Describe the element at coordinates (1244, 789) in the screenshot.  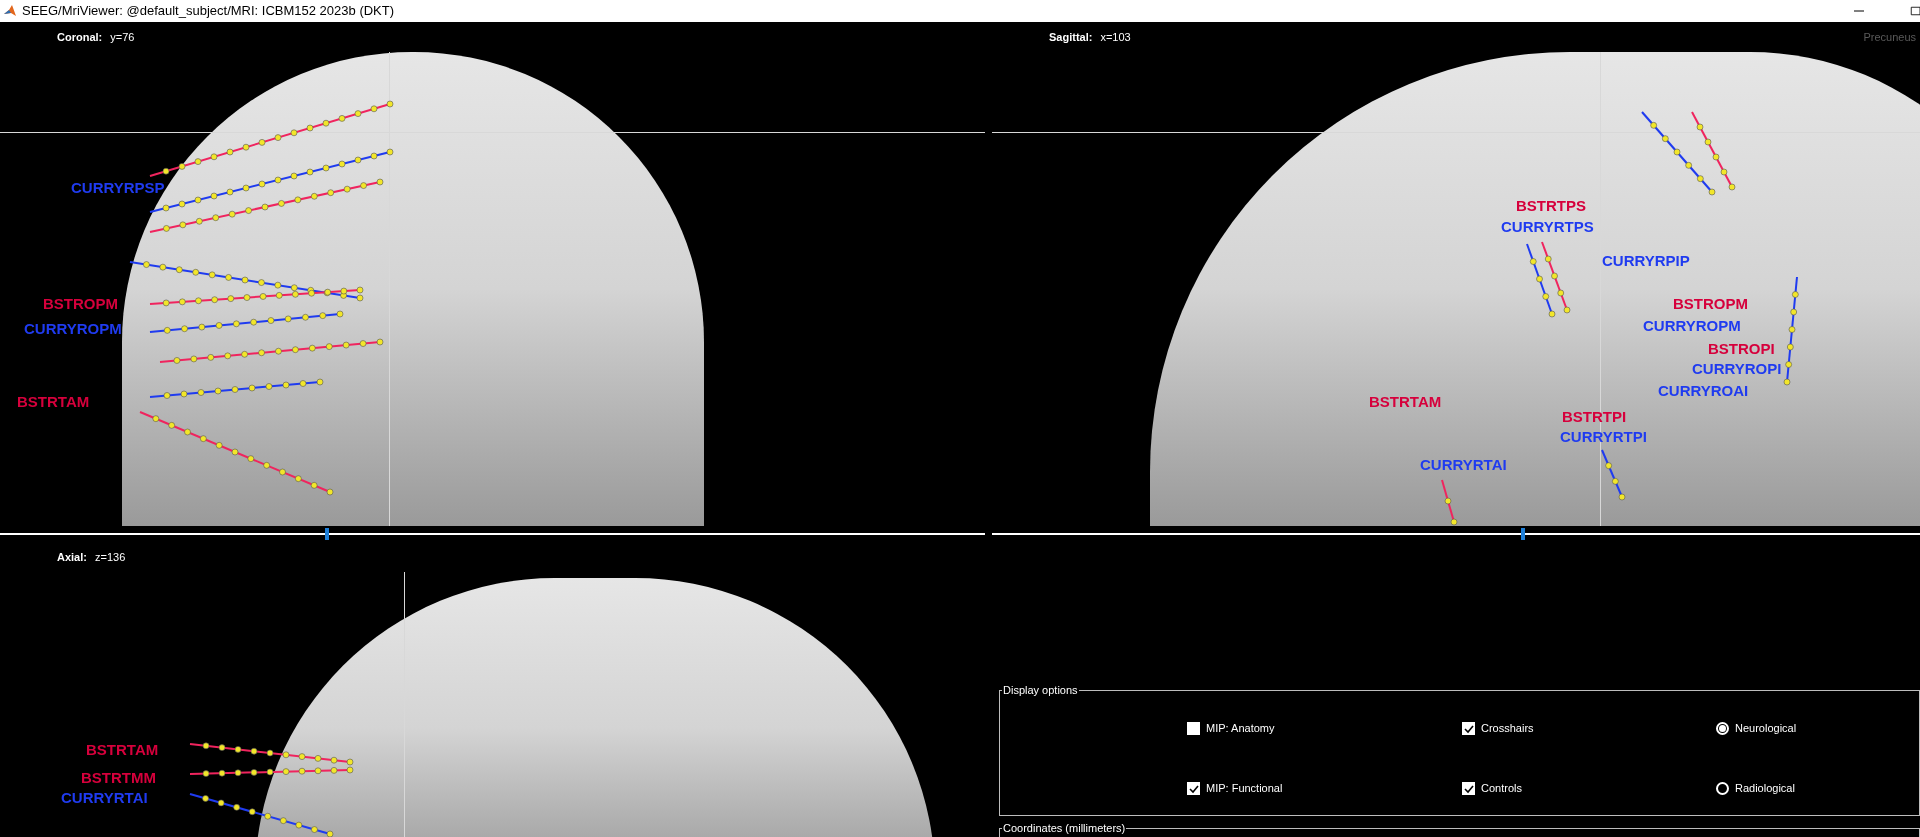
I see `option-label: MIP: Functional` at that location.